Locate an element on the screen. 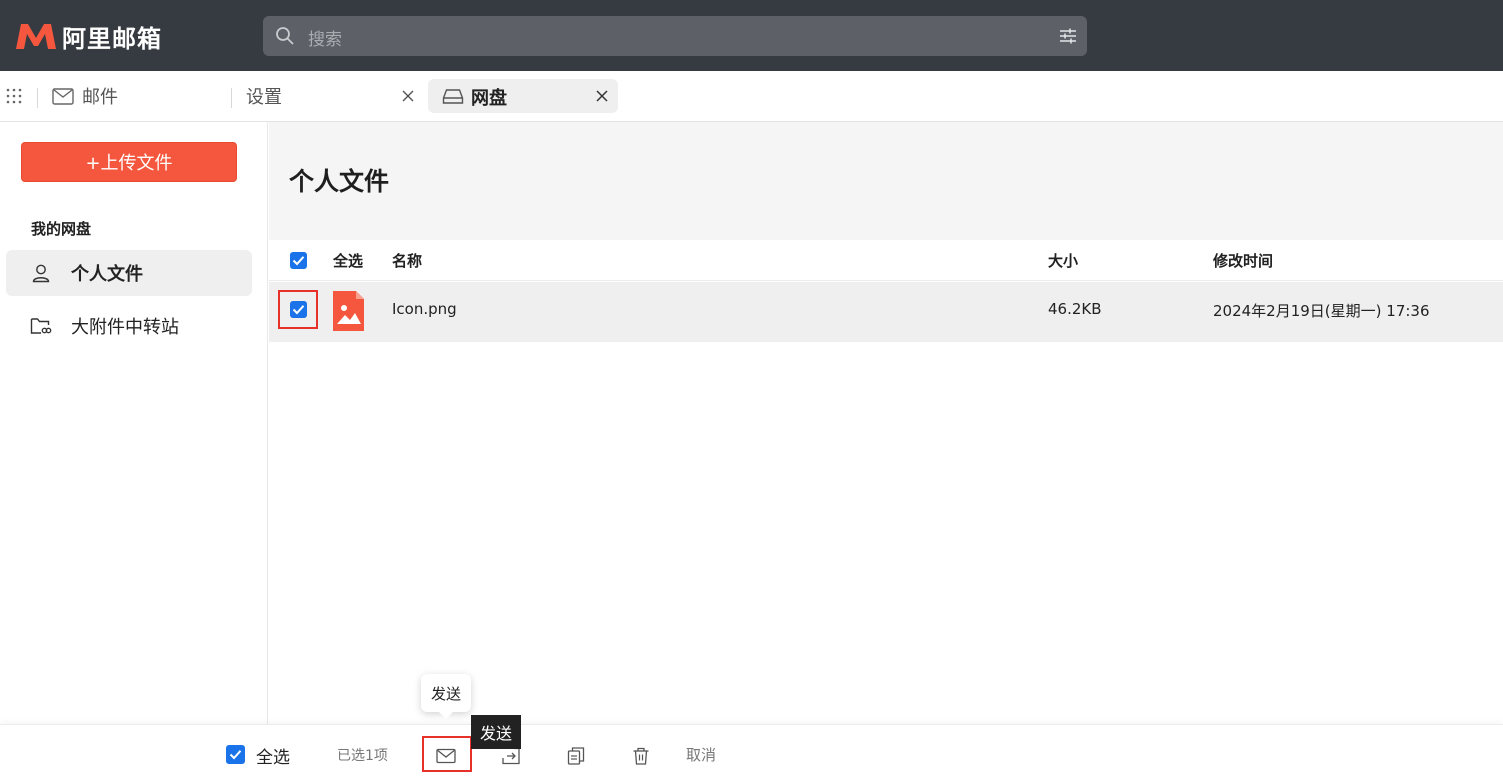 The width and height of the screenshot is (1503, 782). search-bar: 搜索 is located at coordinates (675, 36).